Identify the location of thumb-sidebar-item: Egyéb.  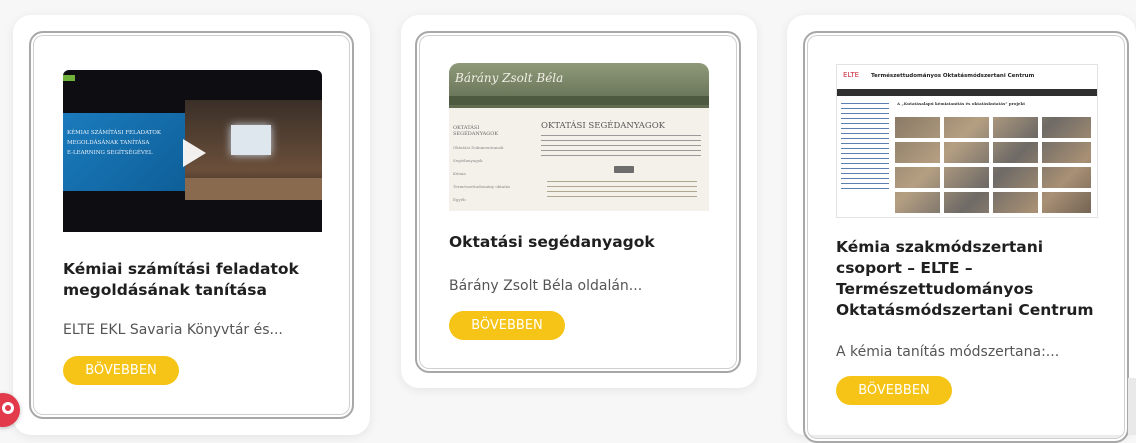
(459, 199).